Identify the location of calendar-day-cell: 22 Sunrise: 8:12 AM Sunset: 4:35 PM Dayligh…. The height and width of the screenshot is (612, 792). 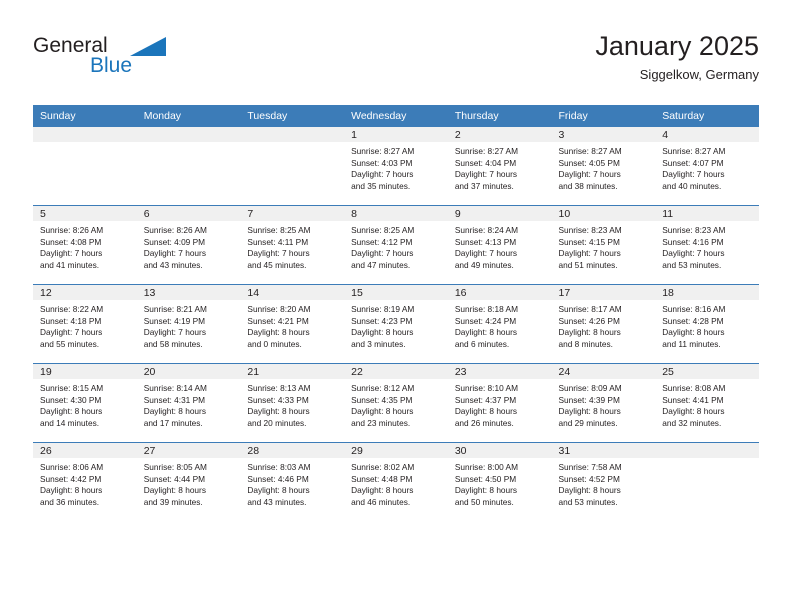
(396, 403).